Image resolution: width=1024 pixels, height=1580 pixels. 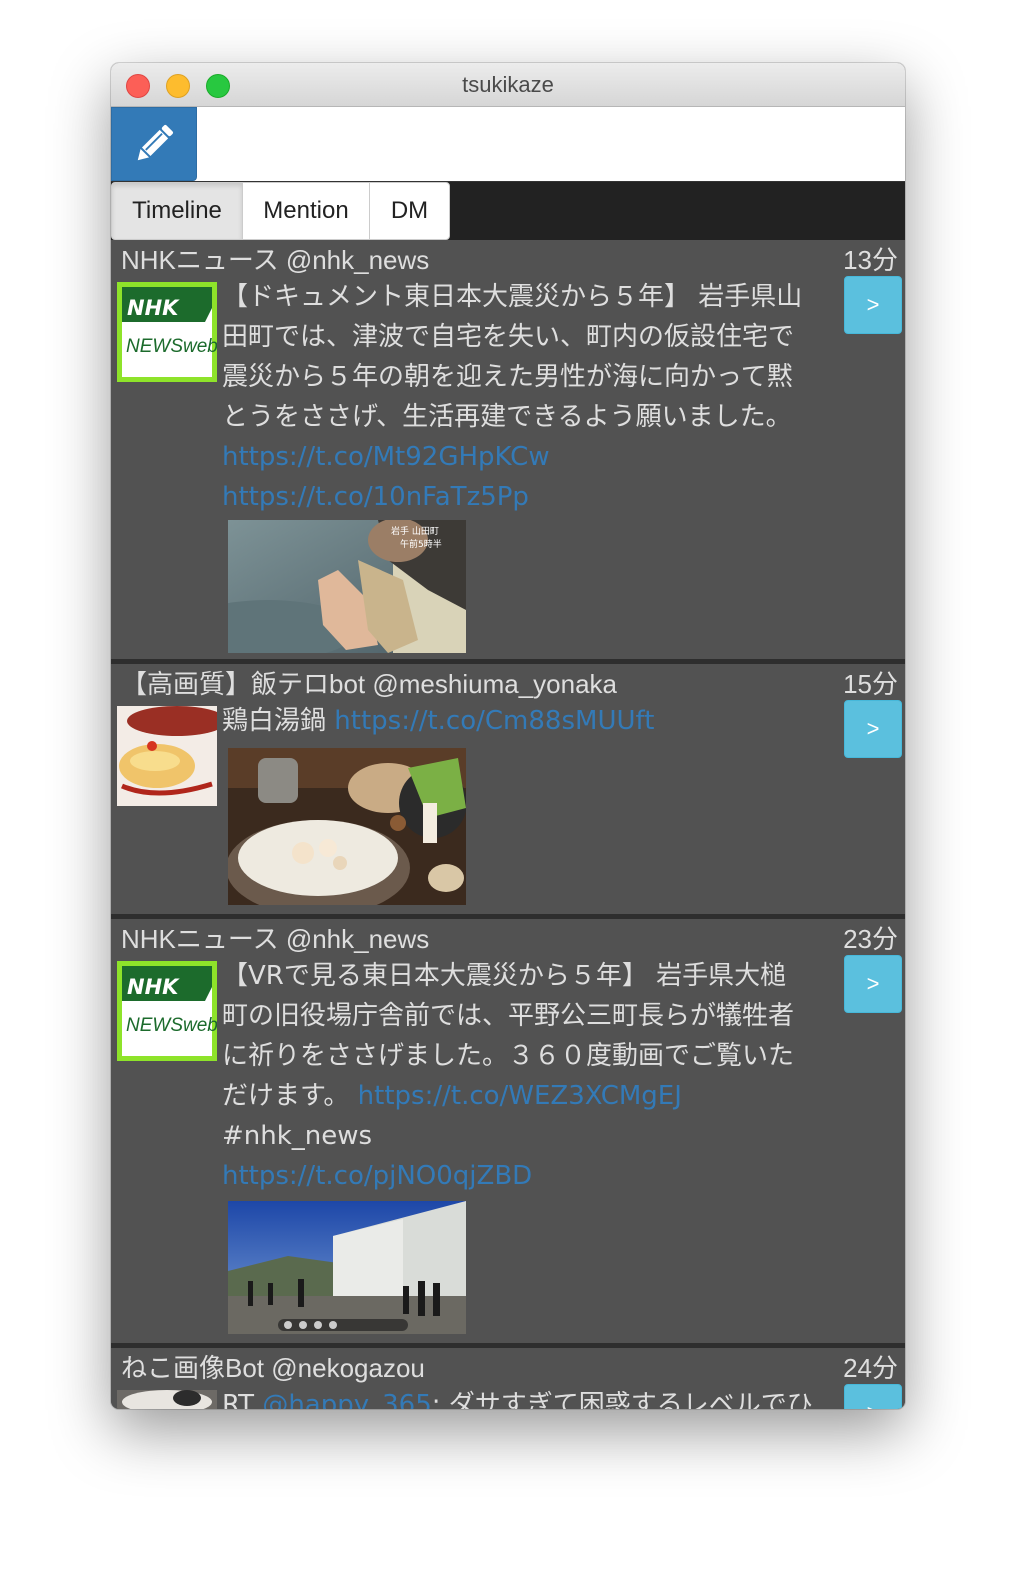 I want to click on tweet-hashtag: #nhk_news, so click(x=532, y=1136).